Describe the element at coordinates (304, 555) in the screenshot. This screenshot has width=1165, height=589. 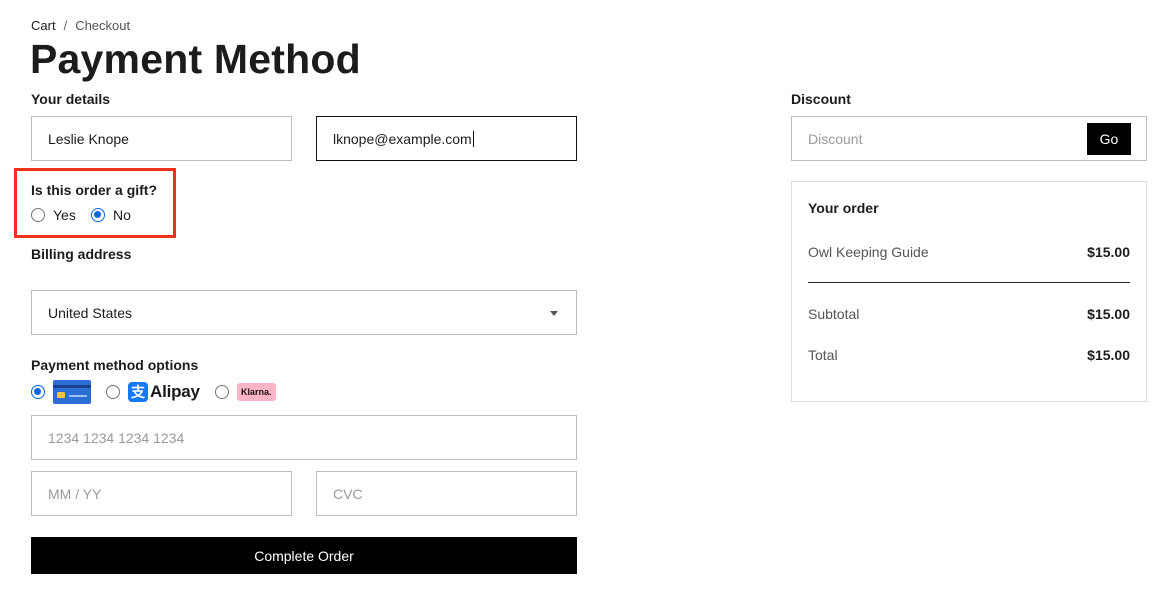
I see `complete-order-button: Complete Order` at that location.